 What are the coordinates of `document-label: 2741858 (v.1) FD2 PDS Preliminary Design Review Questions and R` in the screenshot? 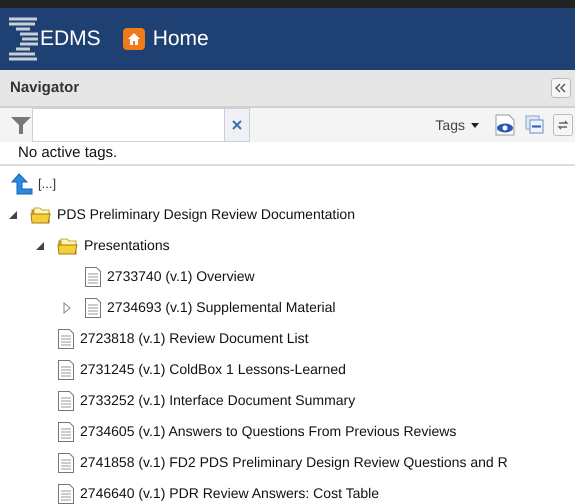 It's located at (294, 462).